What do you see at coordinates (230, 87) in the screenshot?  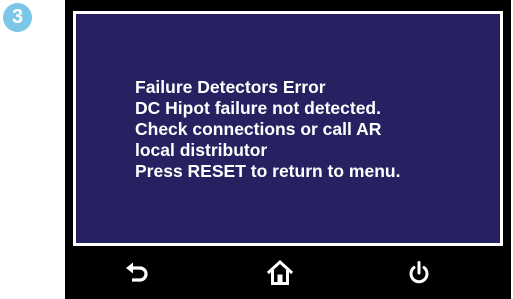 I see `error-message-line: Failure Detectors Error` at bounding box center [230, 87].